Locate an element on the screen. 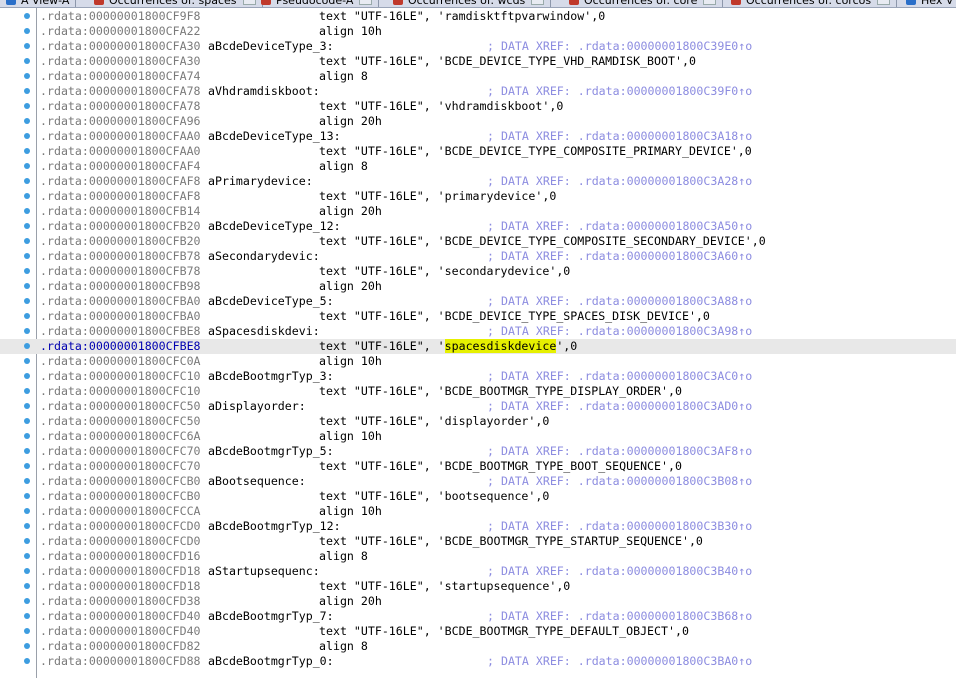  listing-line: .rdata:00000001800CFD16 align 8 is located at coordinates (478, 556).